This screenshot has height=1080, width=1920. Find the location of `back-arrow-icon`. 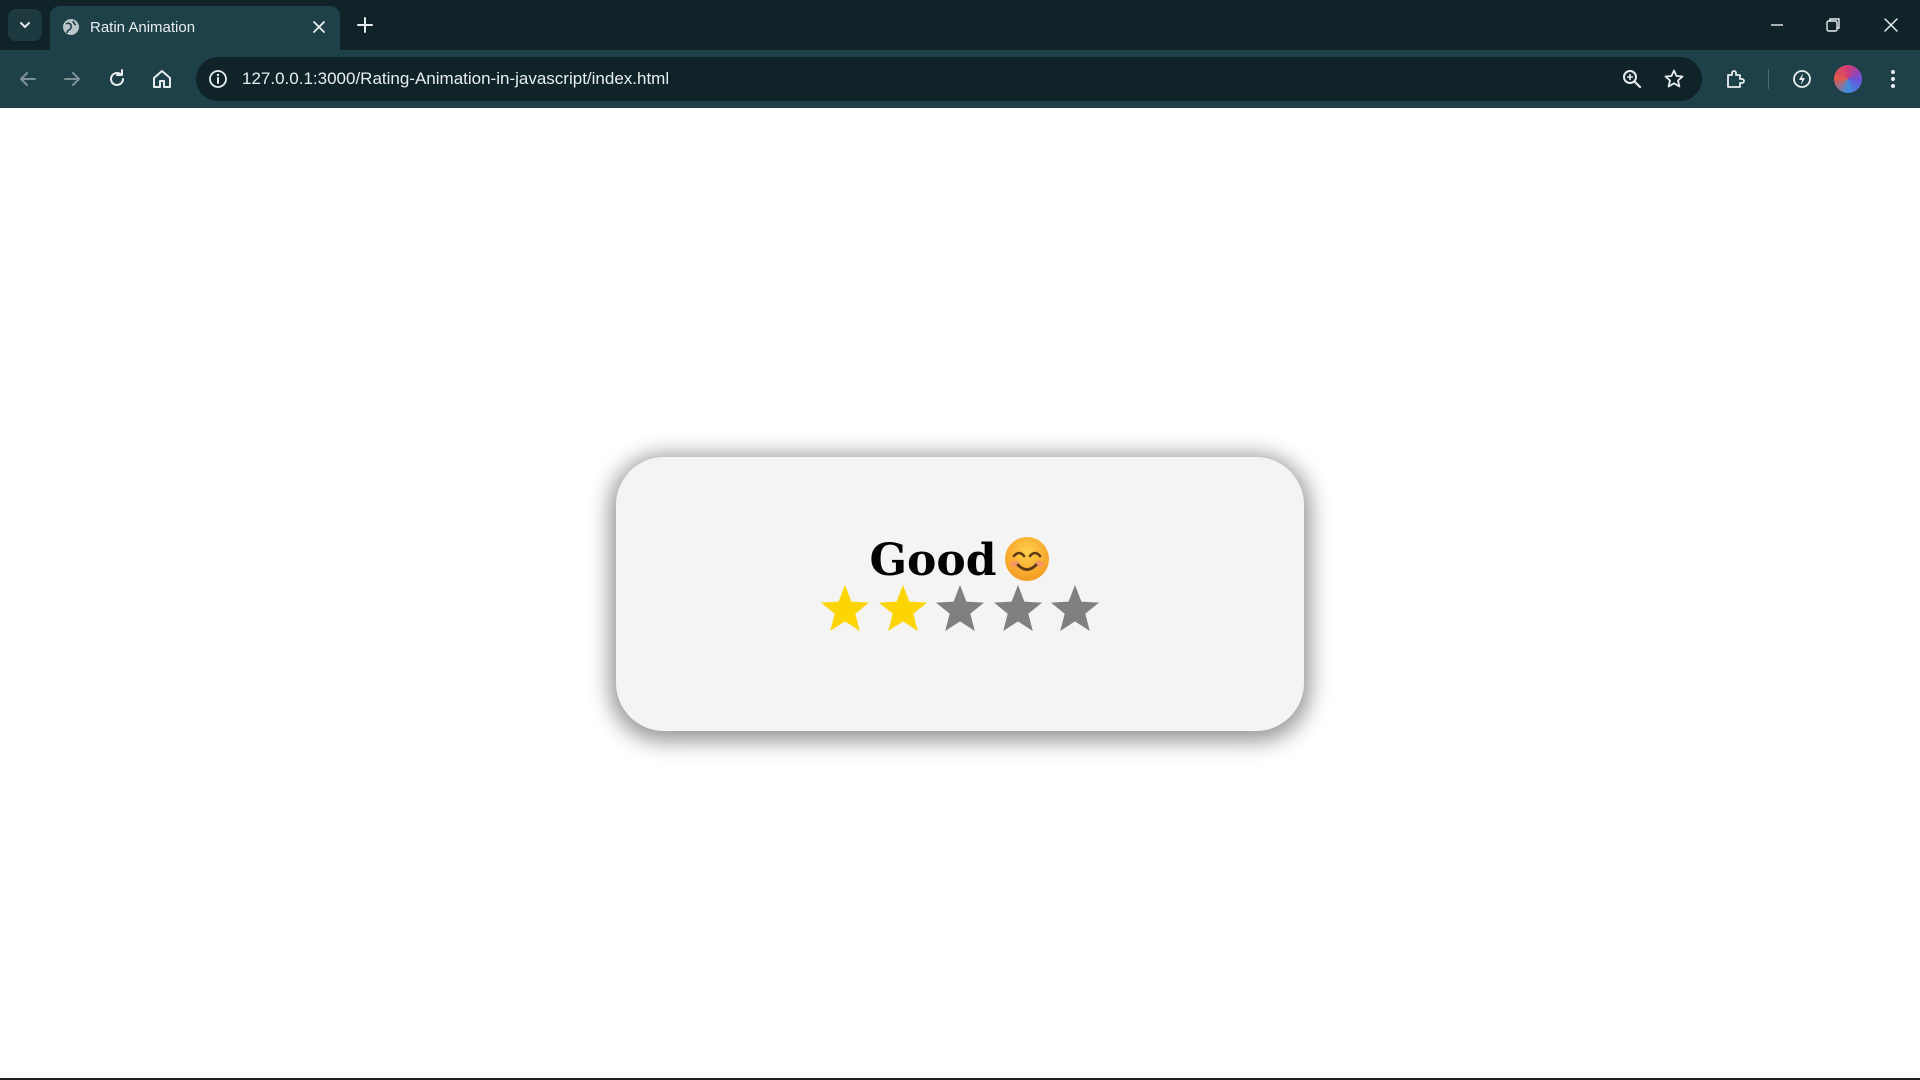

back-arrow-icon is located at coordinates (28, 79).